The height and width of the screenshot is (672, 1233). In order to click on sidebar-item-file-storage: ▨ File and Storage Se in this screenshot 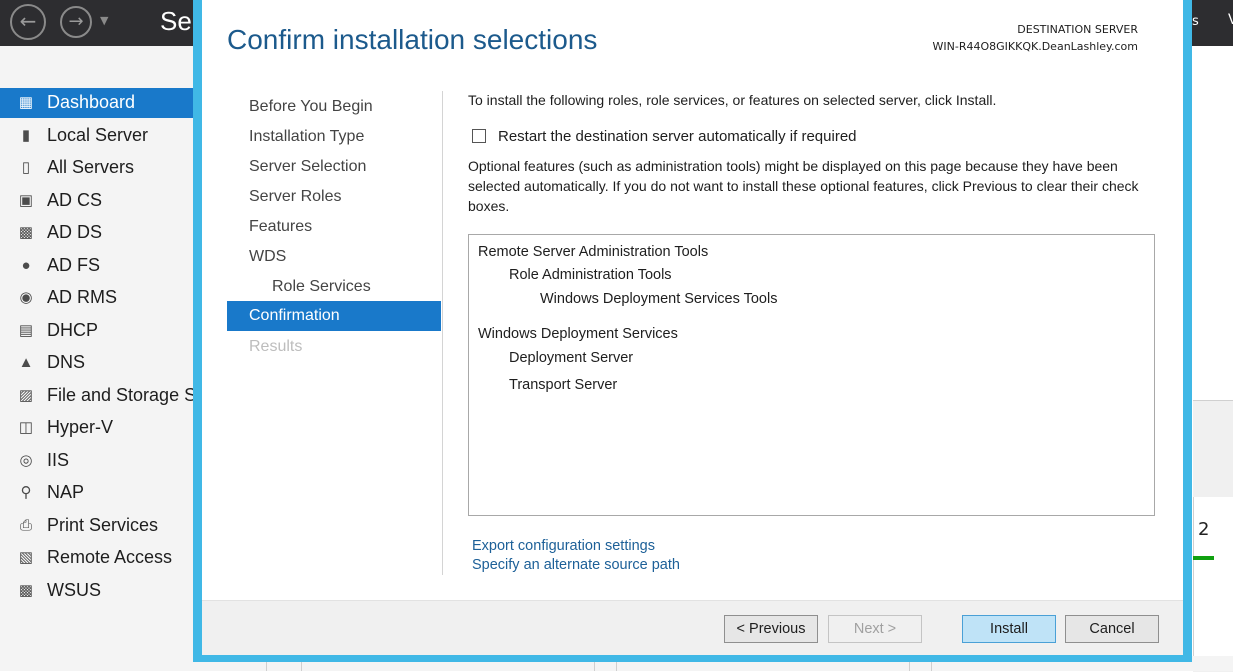, I will do `click(96, 396)`.